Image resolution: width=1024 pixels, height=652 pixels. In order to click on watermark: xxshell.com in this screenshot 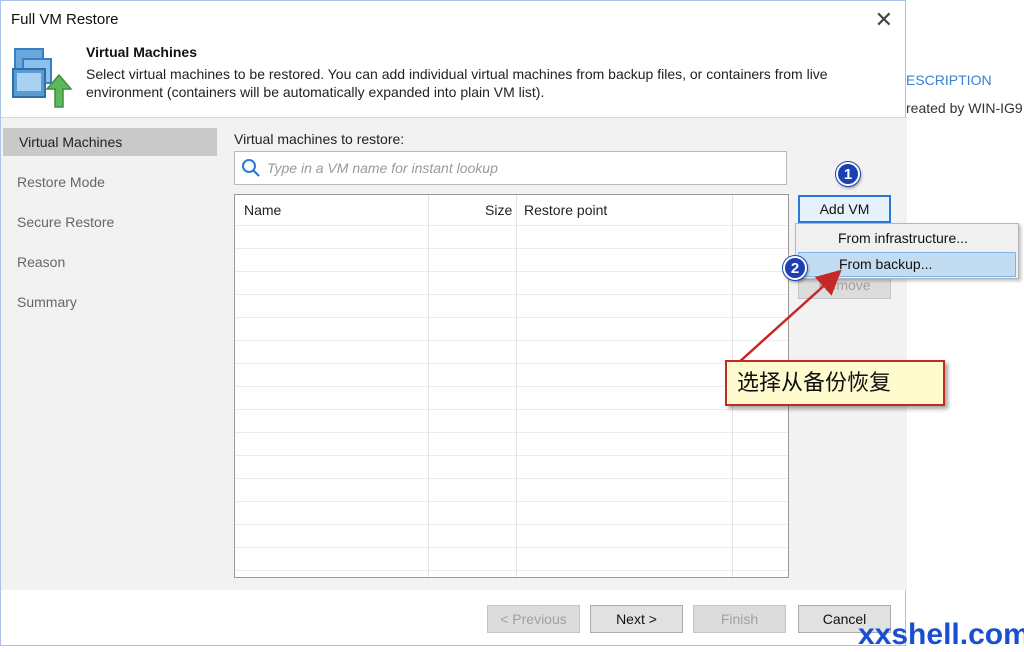, I will do `click(941, 634)`.